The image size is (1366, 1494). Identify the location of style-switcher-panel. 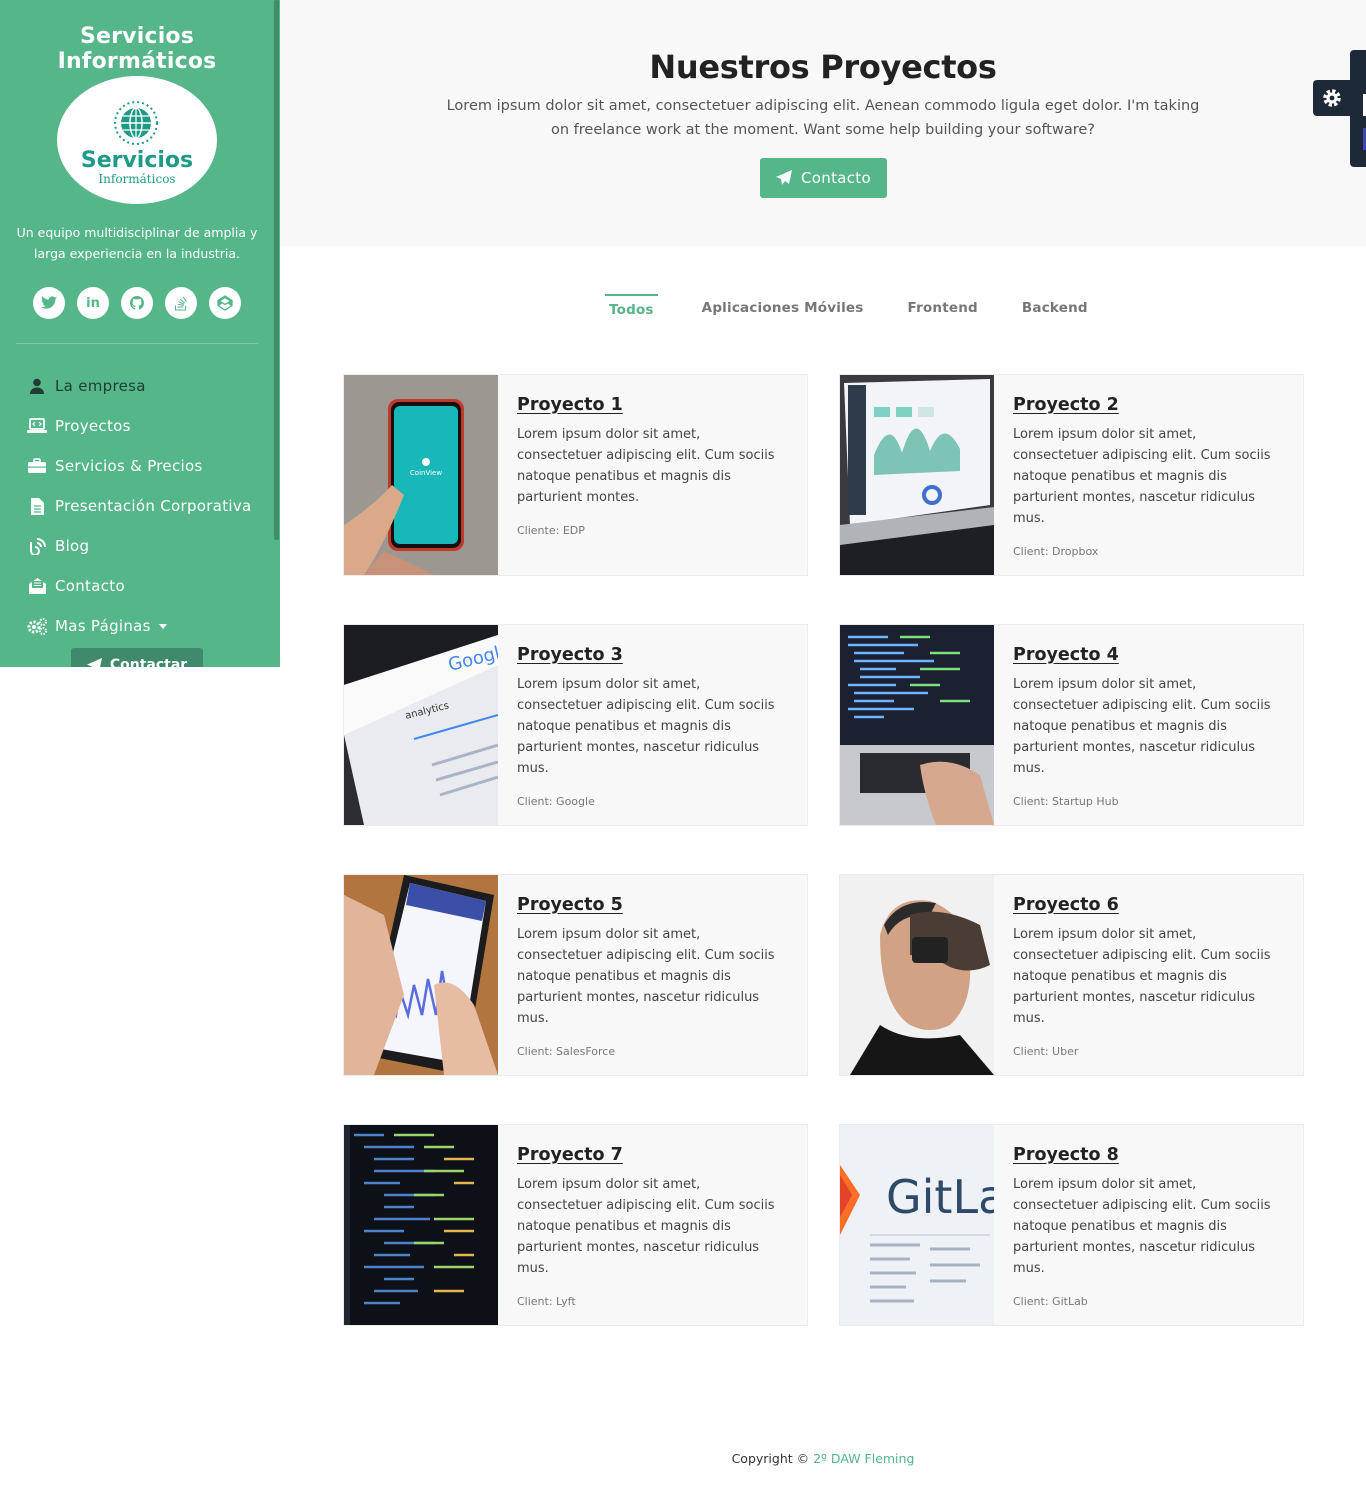
(1358, 108).